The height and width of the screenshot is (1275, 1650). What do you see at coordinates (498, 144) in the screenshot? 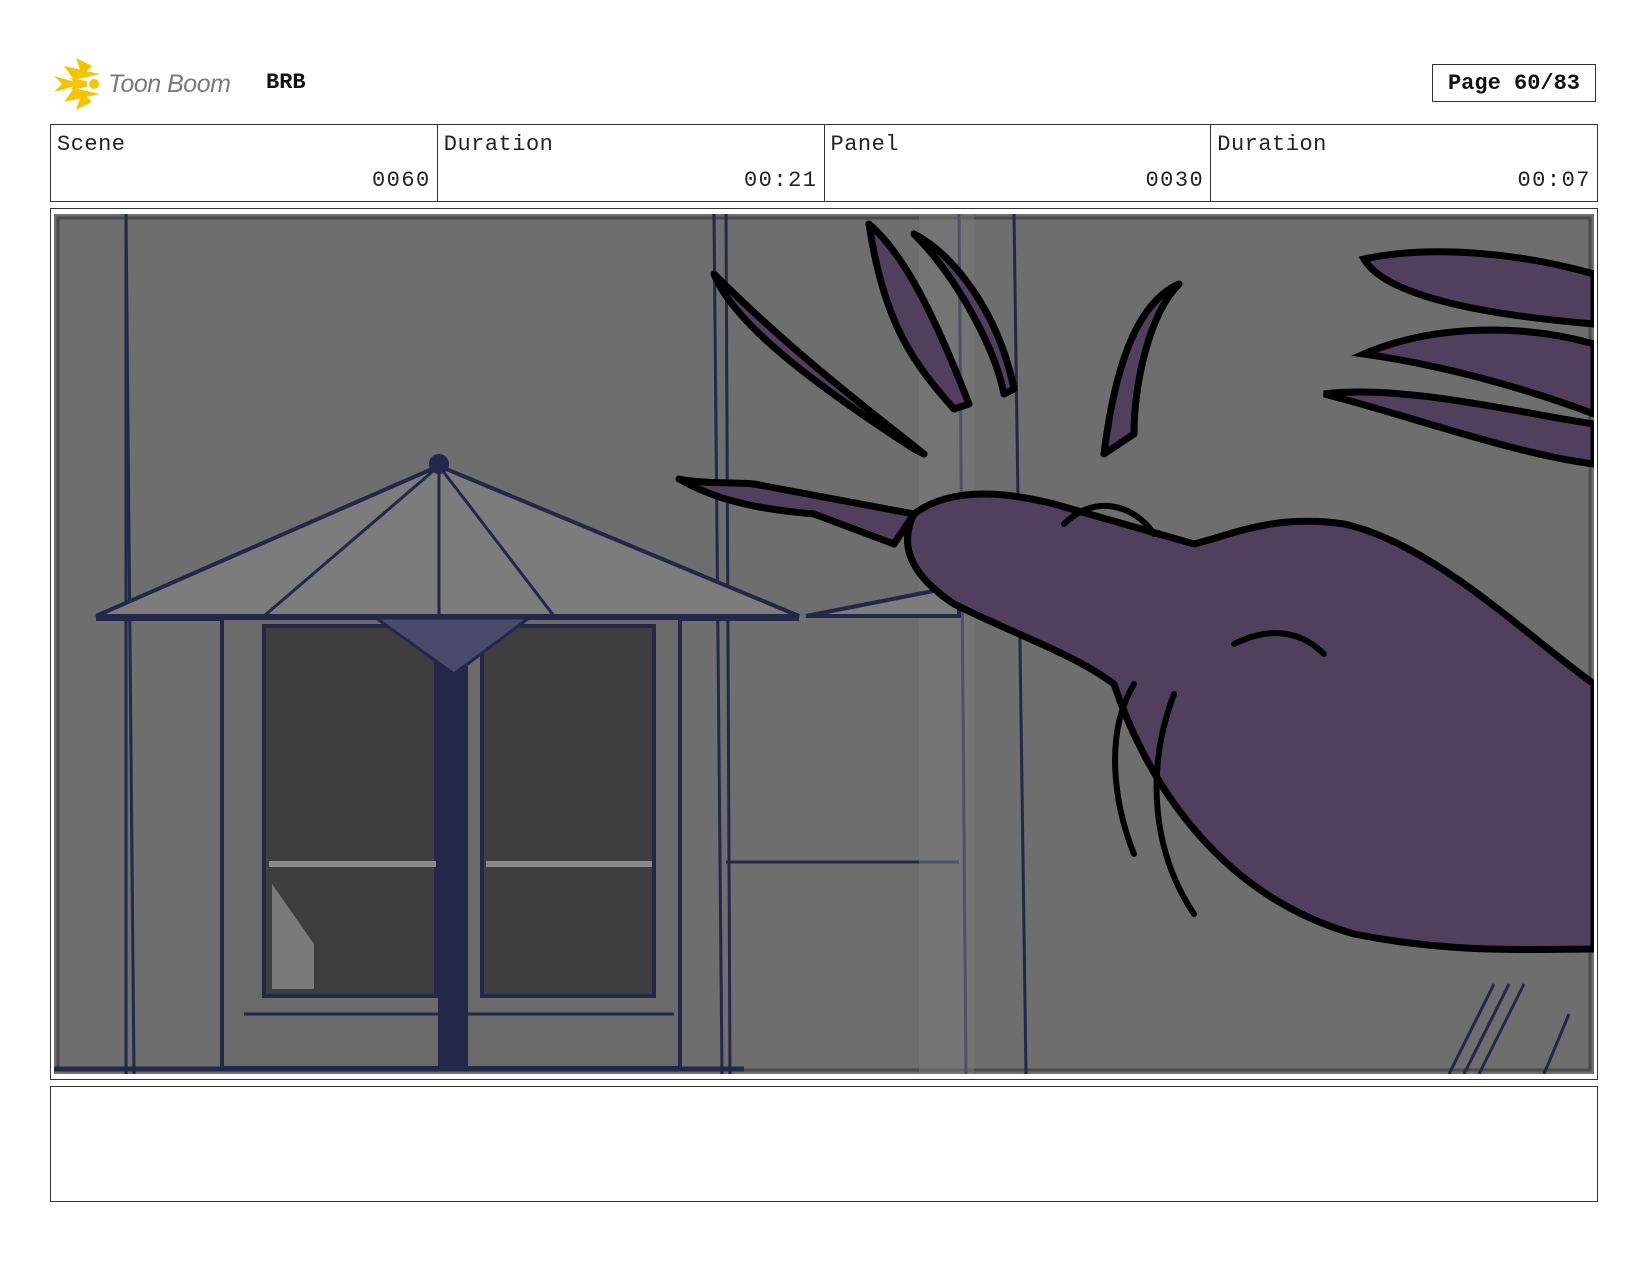
I see `scene-duration-label: Duration` at bounding box center [498, 144].